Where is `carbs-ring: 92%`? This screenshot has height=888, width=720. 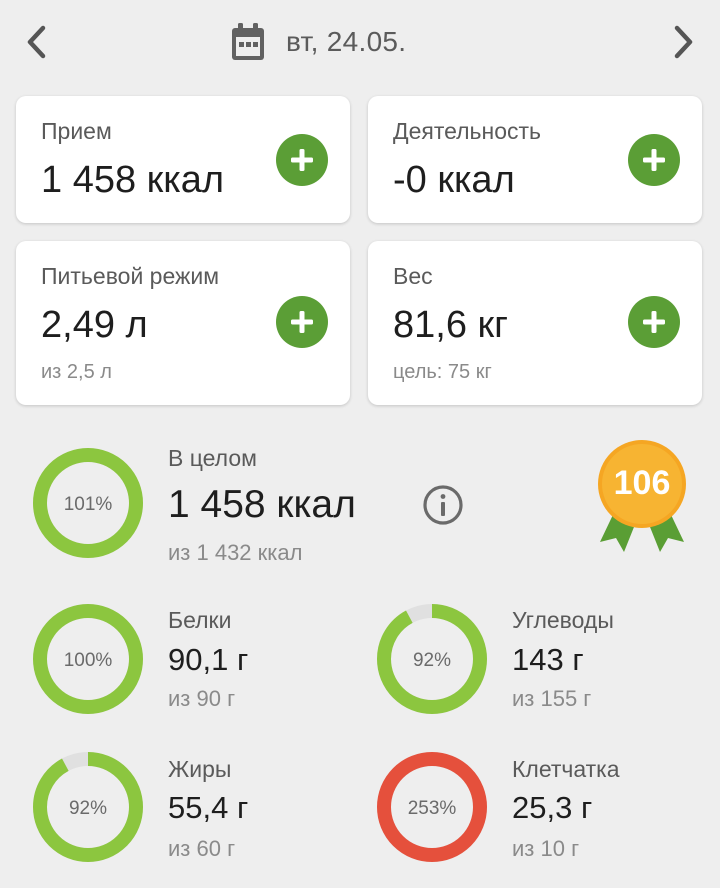
carbs-ring: 92% is located at coordinates (432, 659).